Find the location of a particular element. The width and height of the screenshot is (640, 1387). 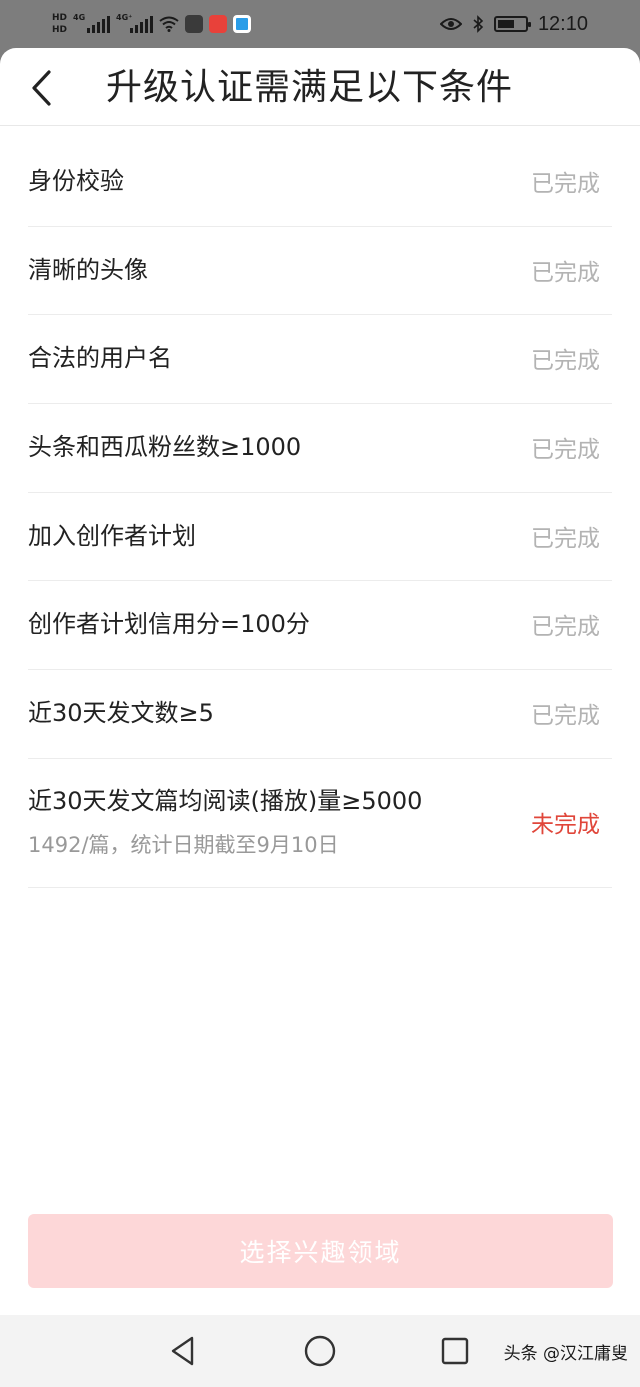

hd-label-2: HD is located at coordinates (60, 29).